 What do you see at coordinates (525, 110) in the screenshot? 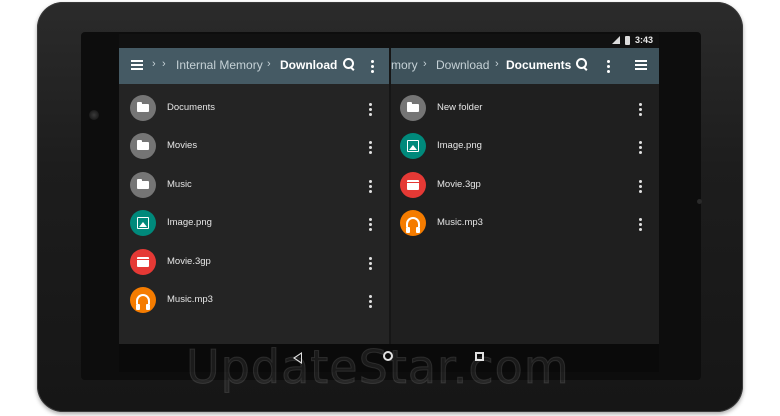
I see `list-item: New folder` at bounding box center [525, 110].